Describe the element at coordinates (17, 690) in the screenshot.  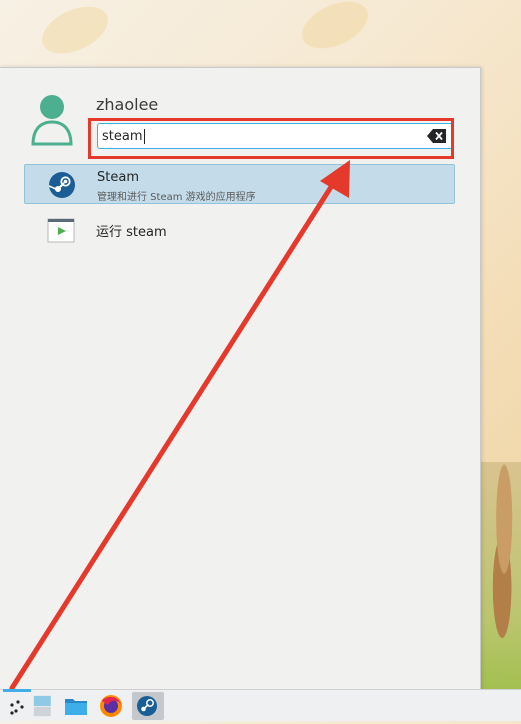
I see `active-indicator` at that location.